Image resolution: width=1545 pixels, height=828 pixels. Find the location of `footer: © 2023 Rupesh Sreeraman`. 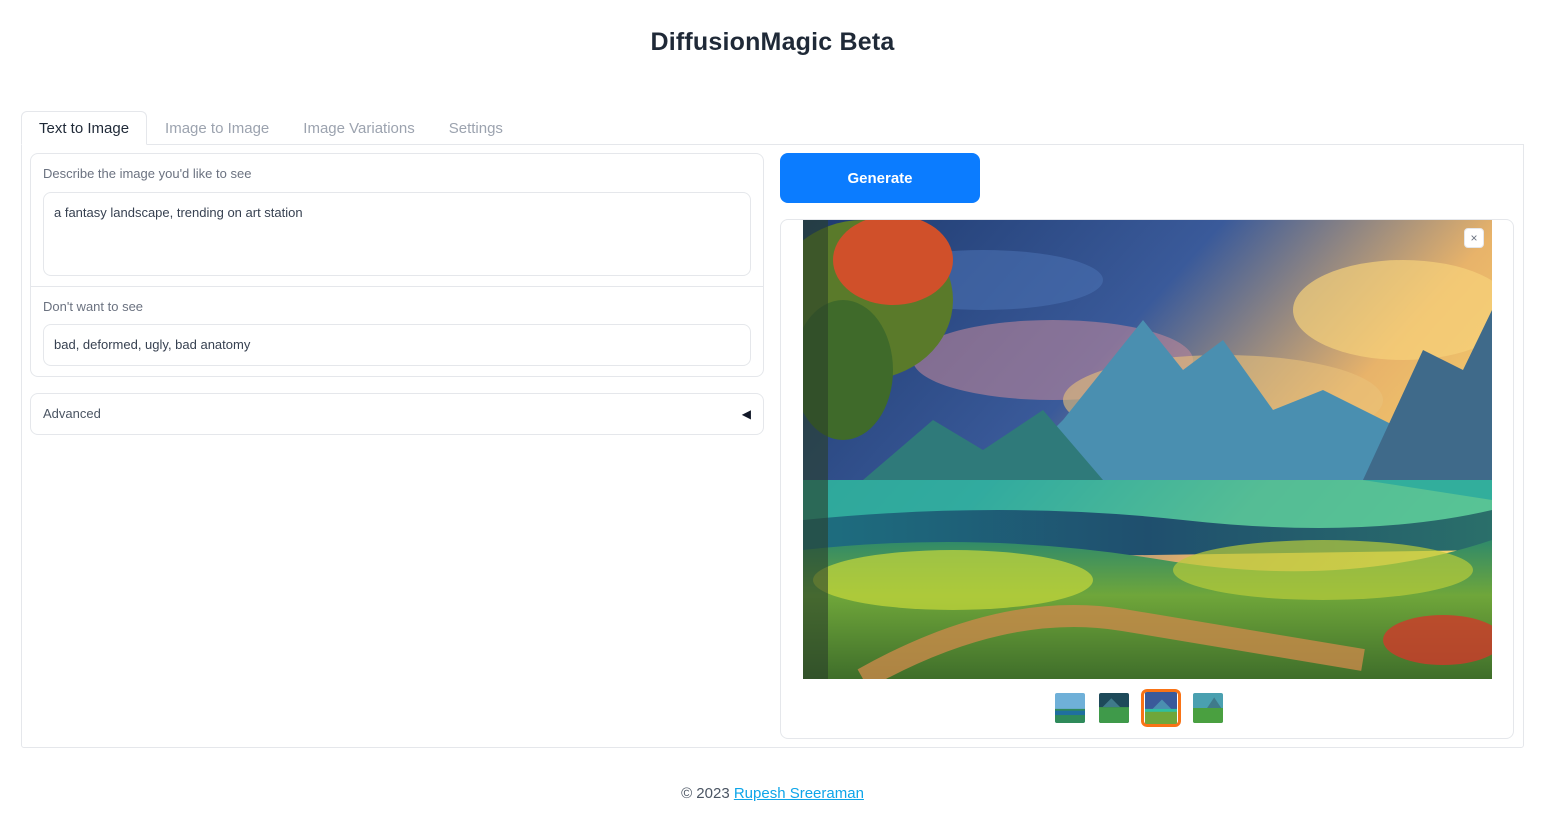

footer: © 2023 Rupesh Sreeraman is located at coordinates (772, 793).